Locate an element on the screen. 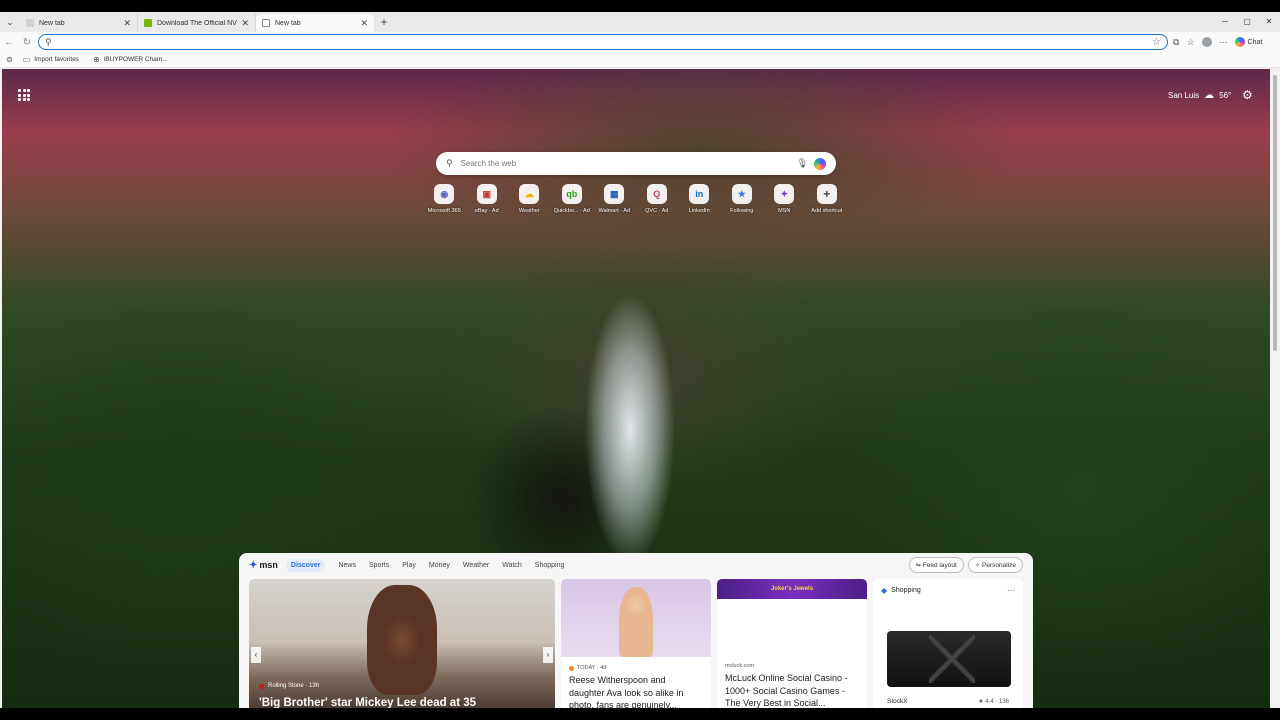 The image size is (1280, 720). quick-link-ebay: ▣ eBay · Ad is located at coordinates (487, 199).